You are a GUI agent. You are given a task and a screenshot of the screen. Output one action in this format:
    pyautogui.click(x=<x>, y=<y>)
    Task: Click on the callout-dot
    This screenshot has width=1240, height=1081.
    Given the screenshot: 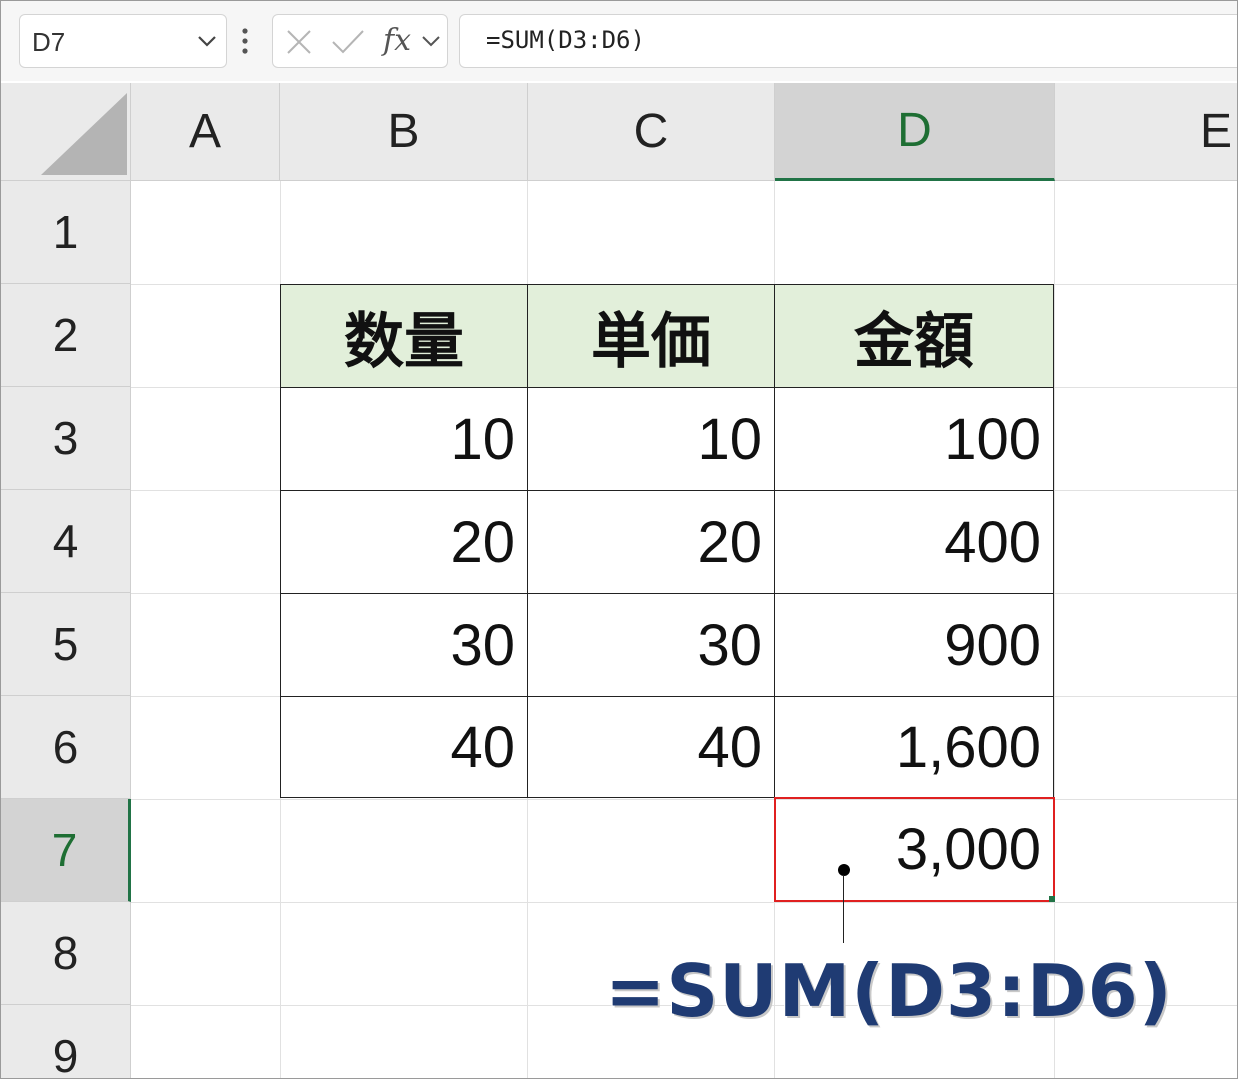 What is the action you would take?
    pyautogui.click(x=844, y=870)
    